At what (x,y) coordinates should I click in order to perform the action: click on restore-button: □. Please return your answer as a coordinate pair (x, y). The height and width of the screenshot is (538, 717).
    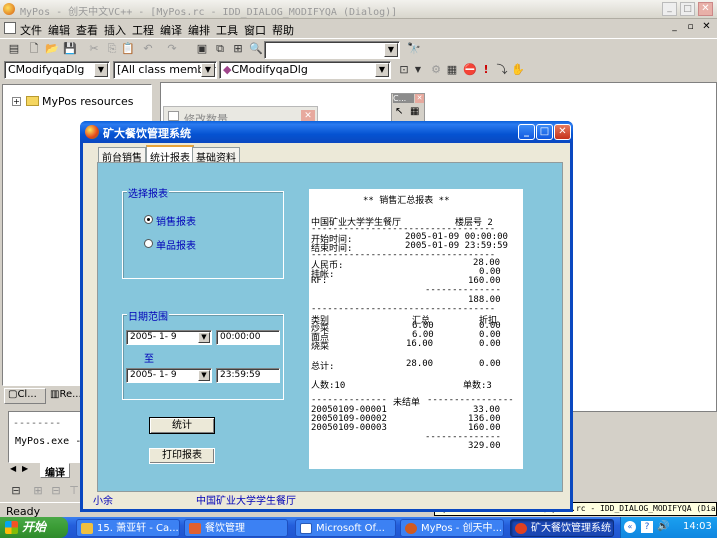
    Looking at the image, I should click on (687, 9).